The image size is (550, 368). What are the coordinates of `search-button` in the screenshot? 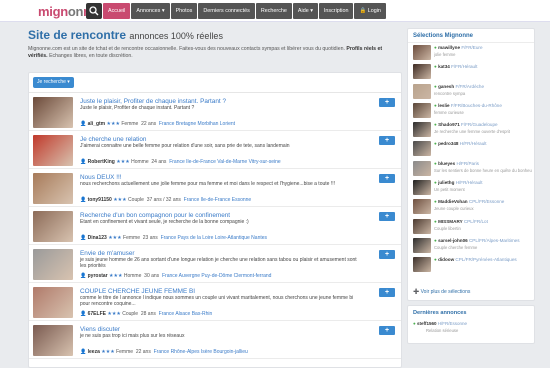 It's located at (94, 11).